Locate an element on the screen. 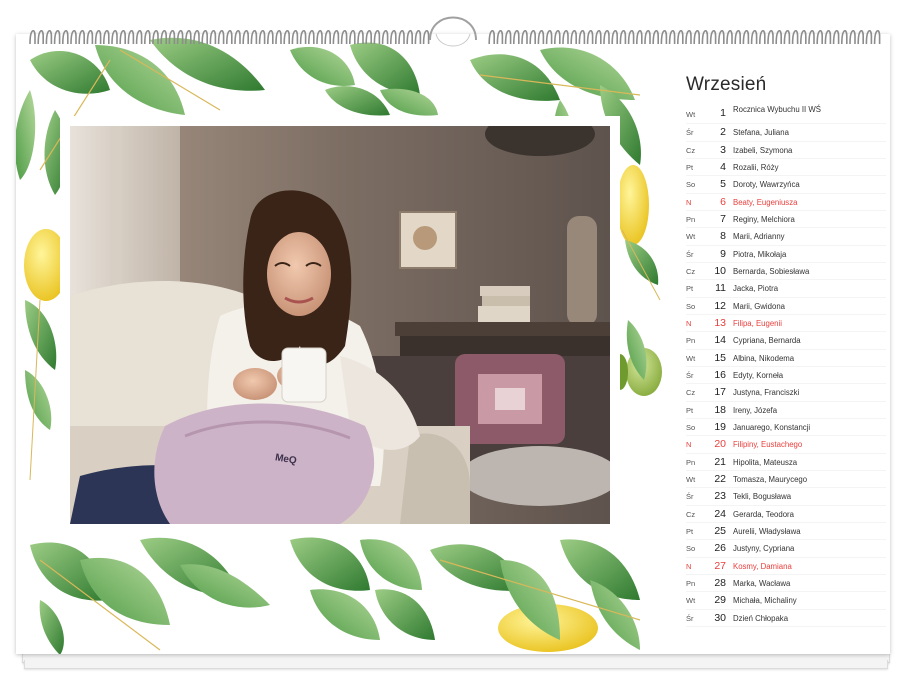 This screenshot has width=906, height=691. day-number: 14 is located at coordinates (720, 340).